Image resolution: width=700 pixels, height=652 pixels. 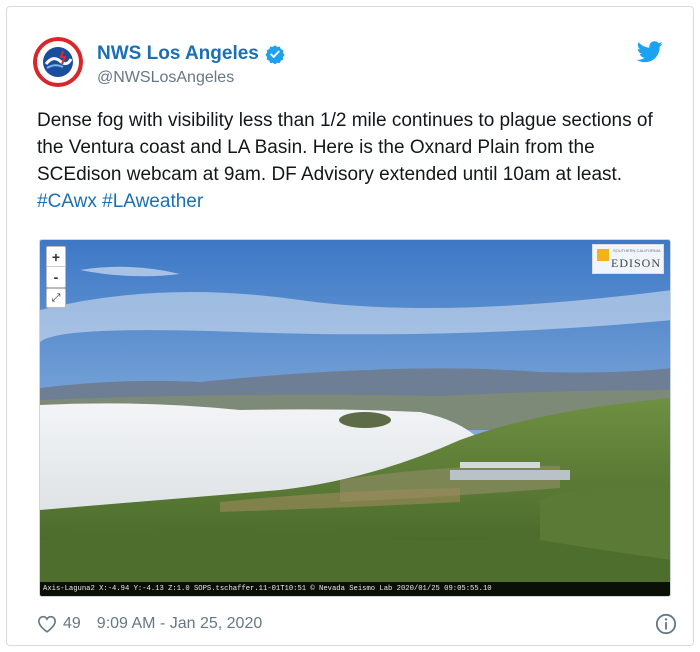 I want to click on like-button: 49, so click(x=59, y=624).